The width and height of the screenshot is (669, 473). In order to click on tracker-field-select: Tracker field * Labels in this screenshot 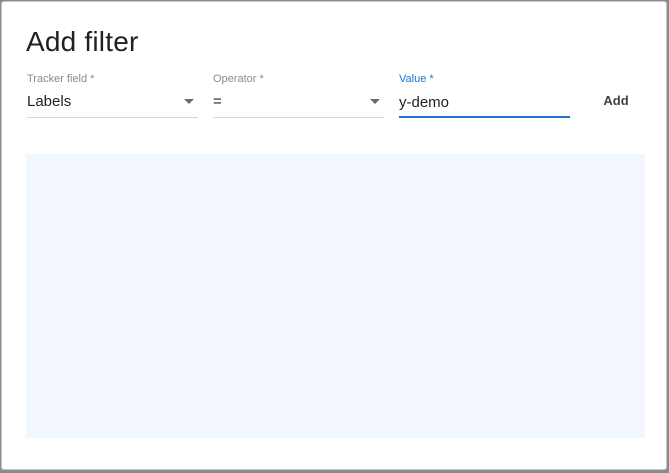, I will do `click(112, 95)`.